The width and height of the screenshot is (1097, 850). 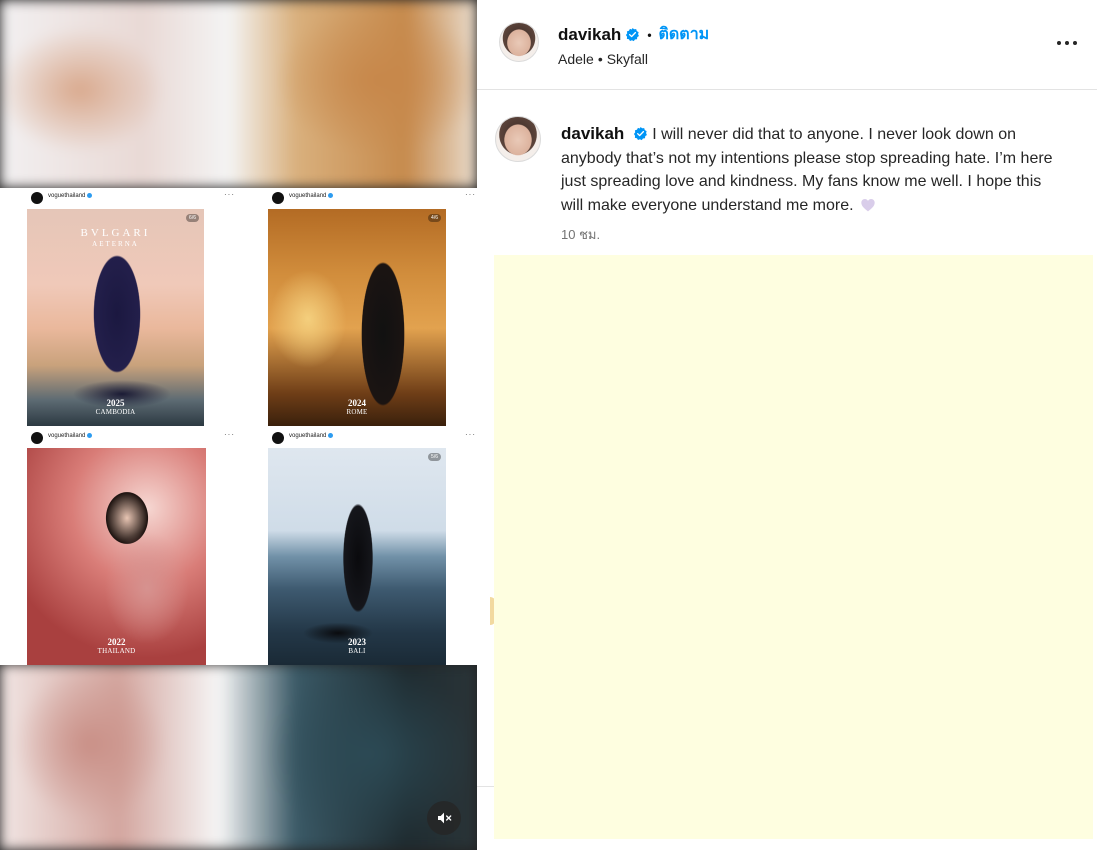 What do you see at coordinates (684, 34) in the screenshot?
I see `follow-button: ติดตาม` at bounding box center [684, 34].